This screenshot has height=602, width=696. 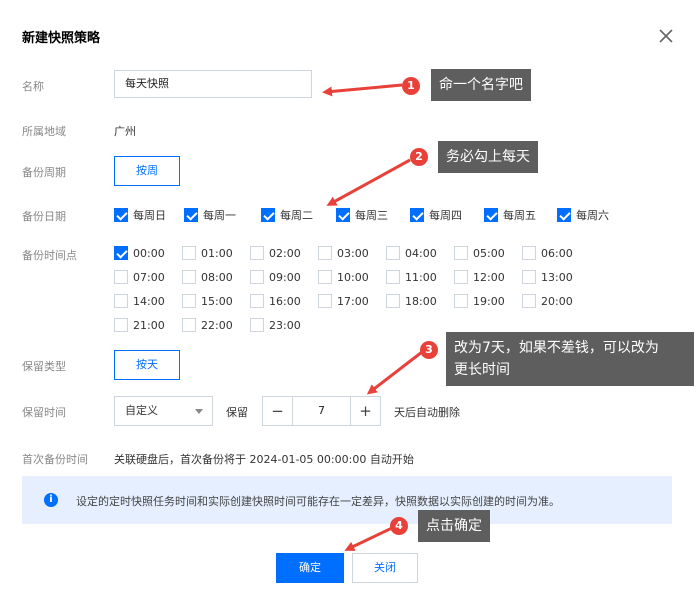 I want to click on annotation-tip-1: 命一个名字吧, so click(x=481, y=85).